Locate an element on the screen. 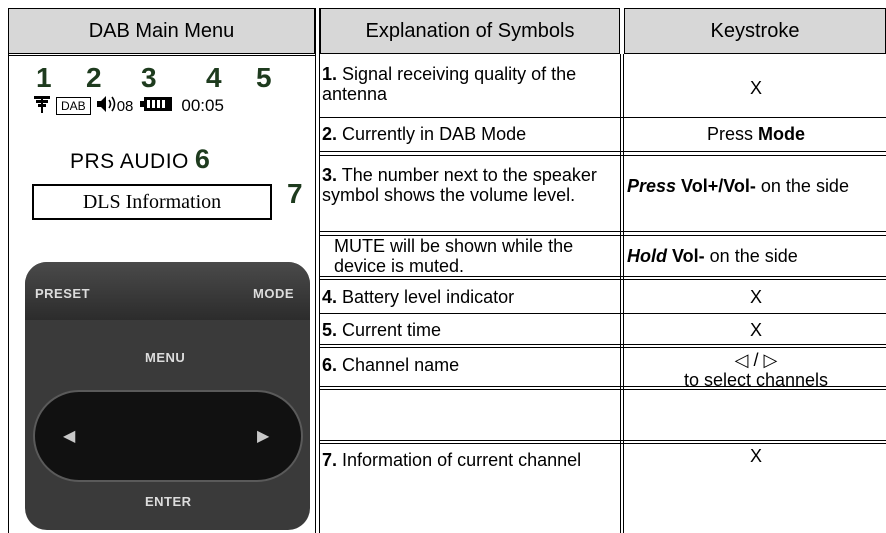 Image resolution: width=886 pixels, height=533 pixels. explanation-row-7: 7. Information of current channel is located at coordinates (457, 460).